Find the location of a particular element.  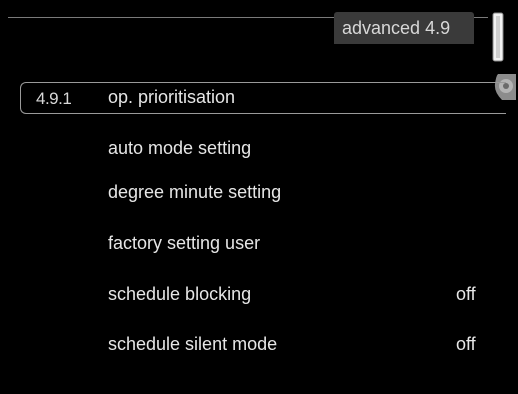

menu-item-degree-minute-setting: degree minute setting is located at coordinates (259, 195).